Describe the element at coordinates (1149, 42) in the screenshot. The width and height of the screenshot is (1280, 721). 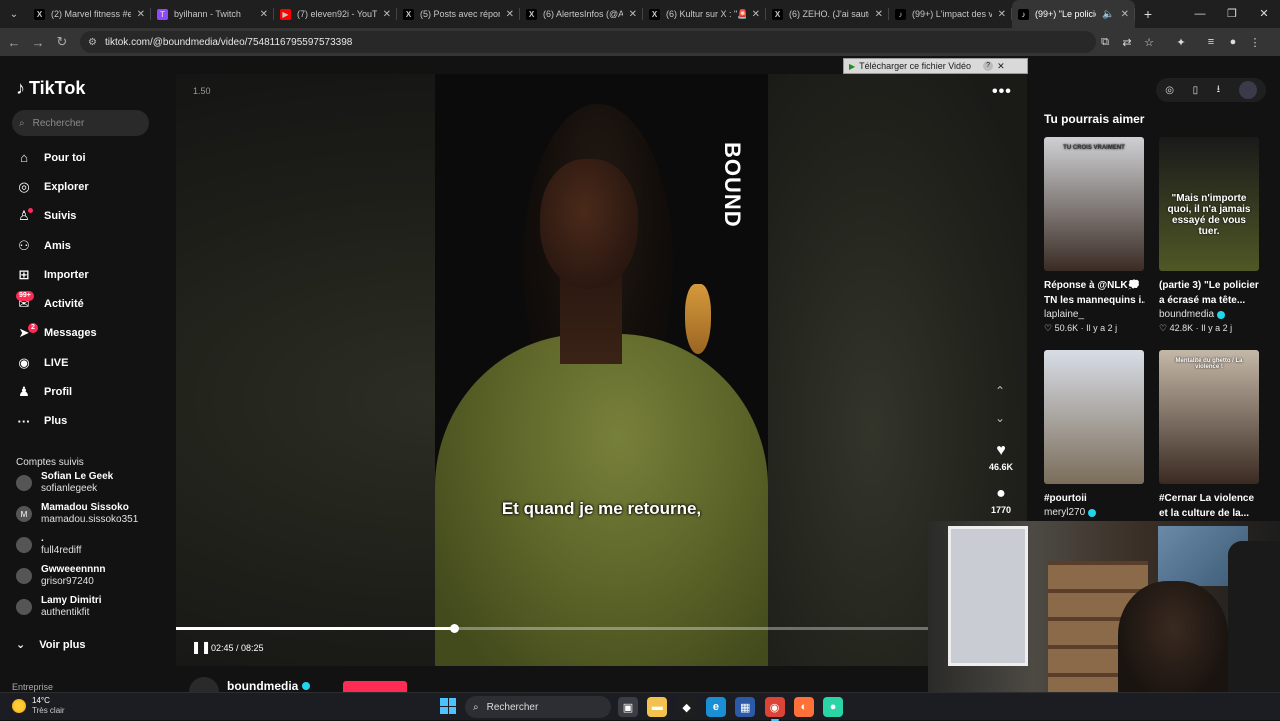
I see `bookmark-star-icon: ☆` at that location.